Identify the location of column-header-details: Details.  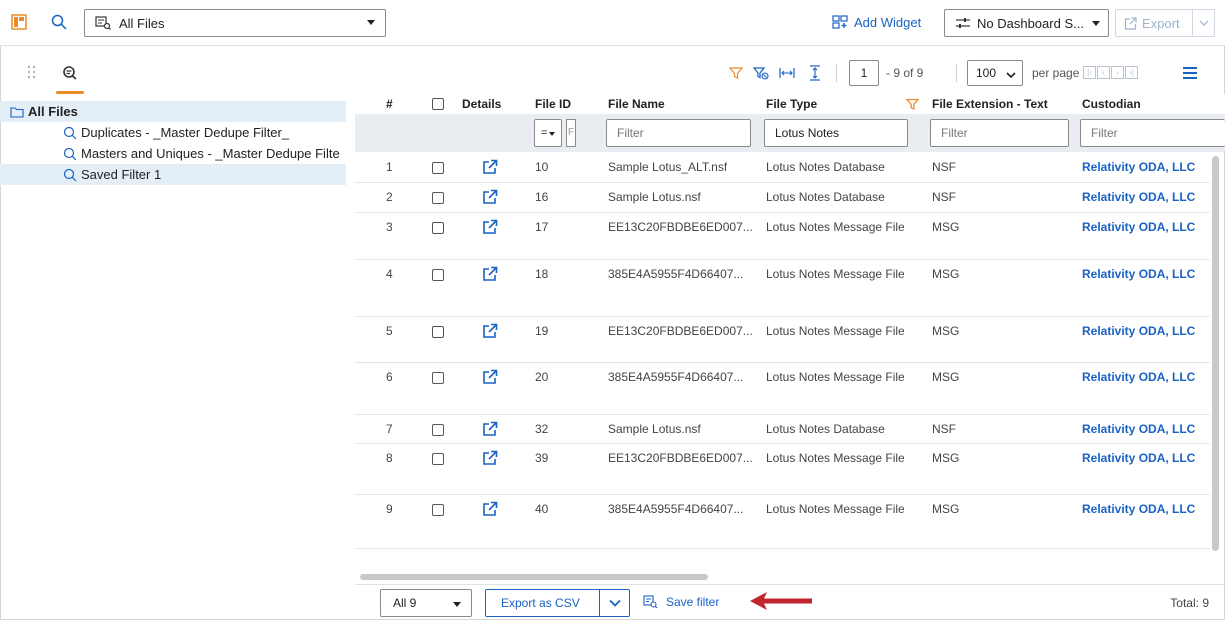
(481, 104).